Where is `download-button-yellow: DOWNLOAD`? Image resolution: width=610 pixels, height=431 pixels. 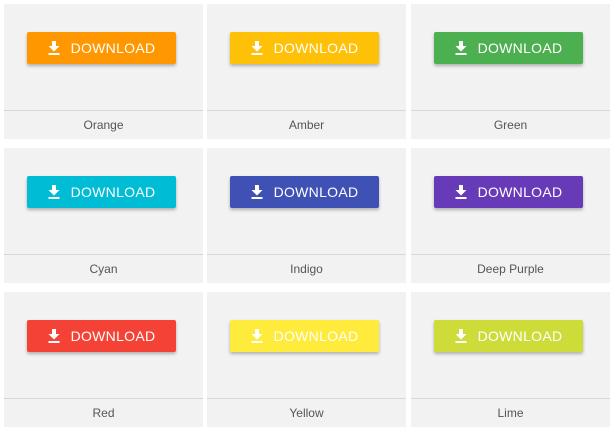 download-button-yellow: DOWNLOAD is located at coordinates (304, 336).